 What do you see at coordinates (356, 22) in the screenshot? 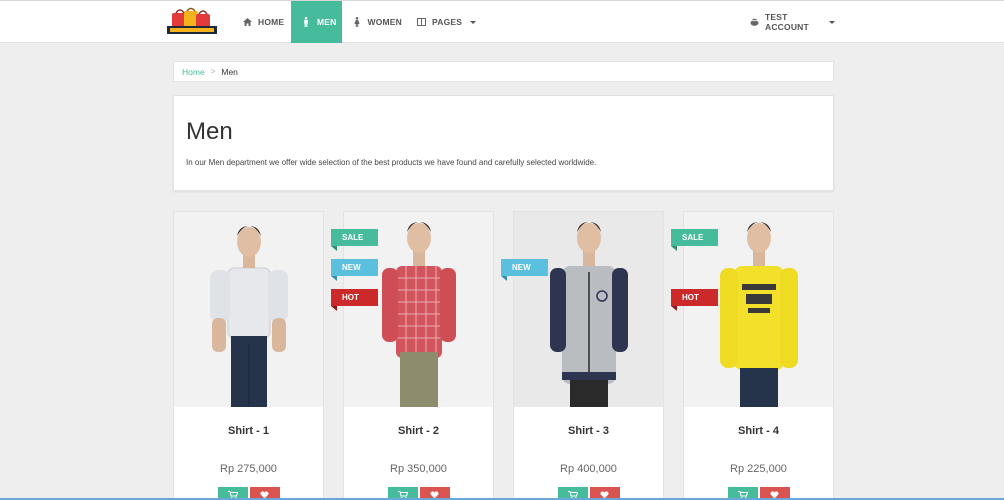
I see `female-icon` at bounding box center [356, 22].